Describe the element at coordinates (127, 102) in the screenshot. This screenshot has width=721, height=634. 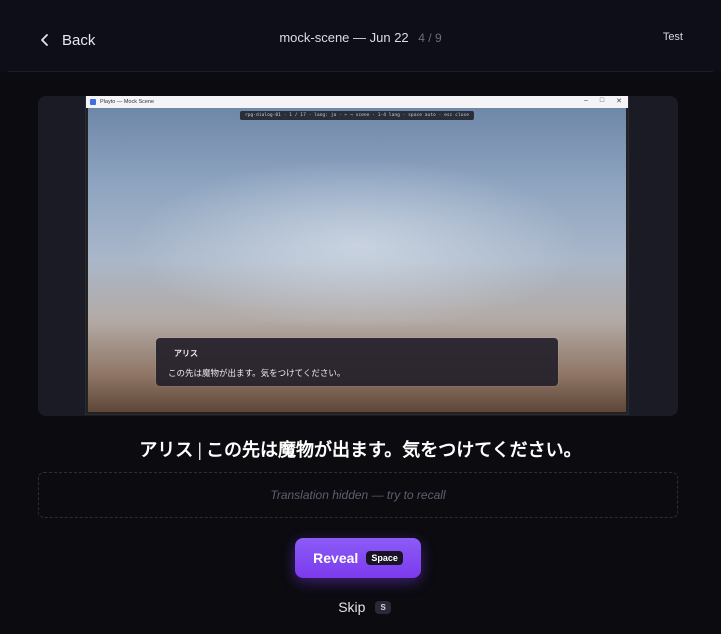
I see `window-title: Playto — Mock Scene` at that location.